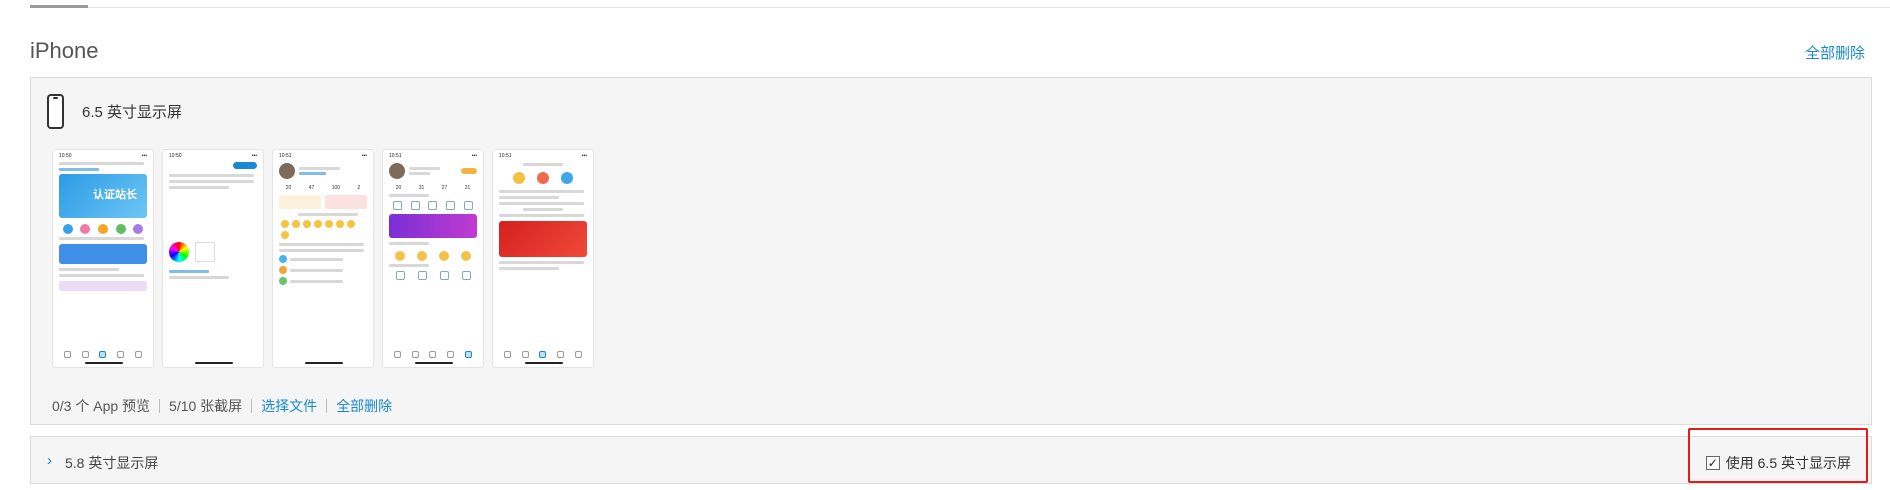 This screenshot has height=490, width=1890. Describe the element at coordinates (364, 406) in the screenshot. I see `delete-all-screenshots-link: 全部删除` at that location.